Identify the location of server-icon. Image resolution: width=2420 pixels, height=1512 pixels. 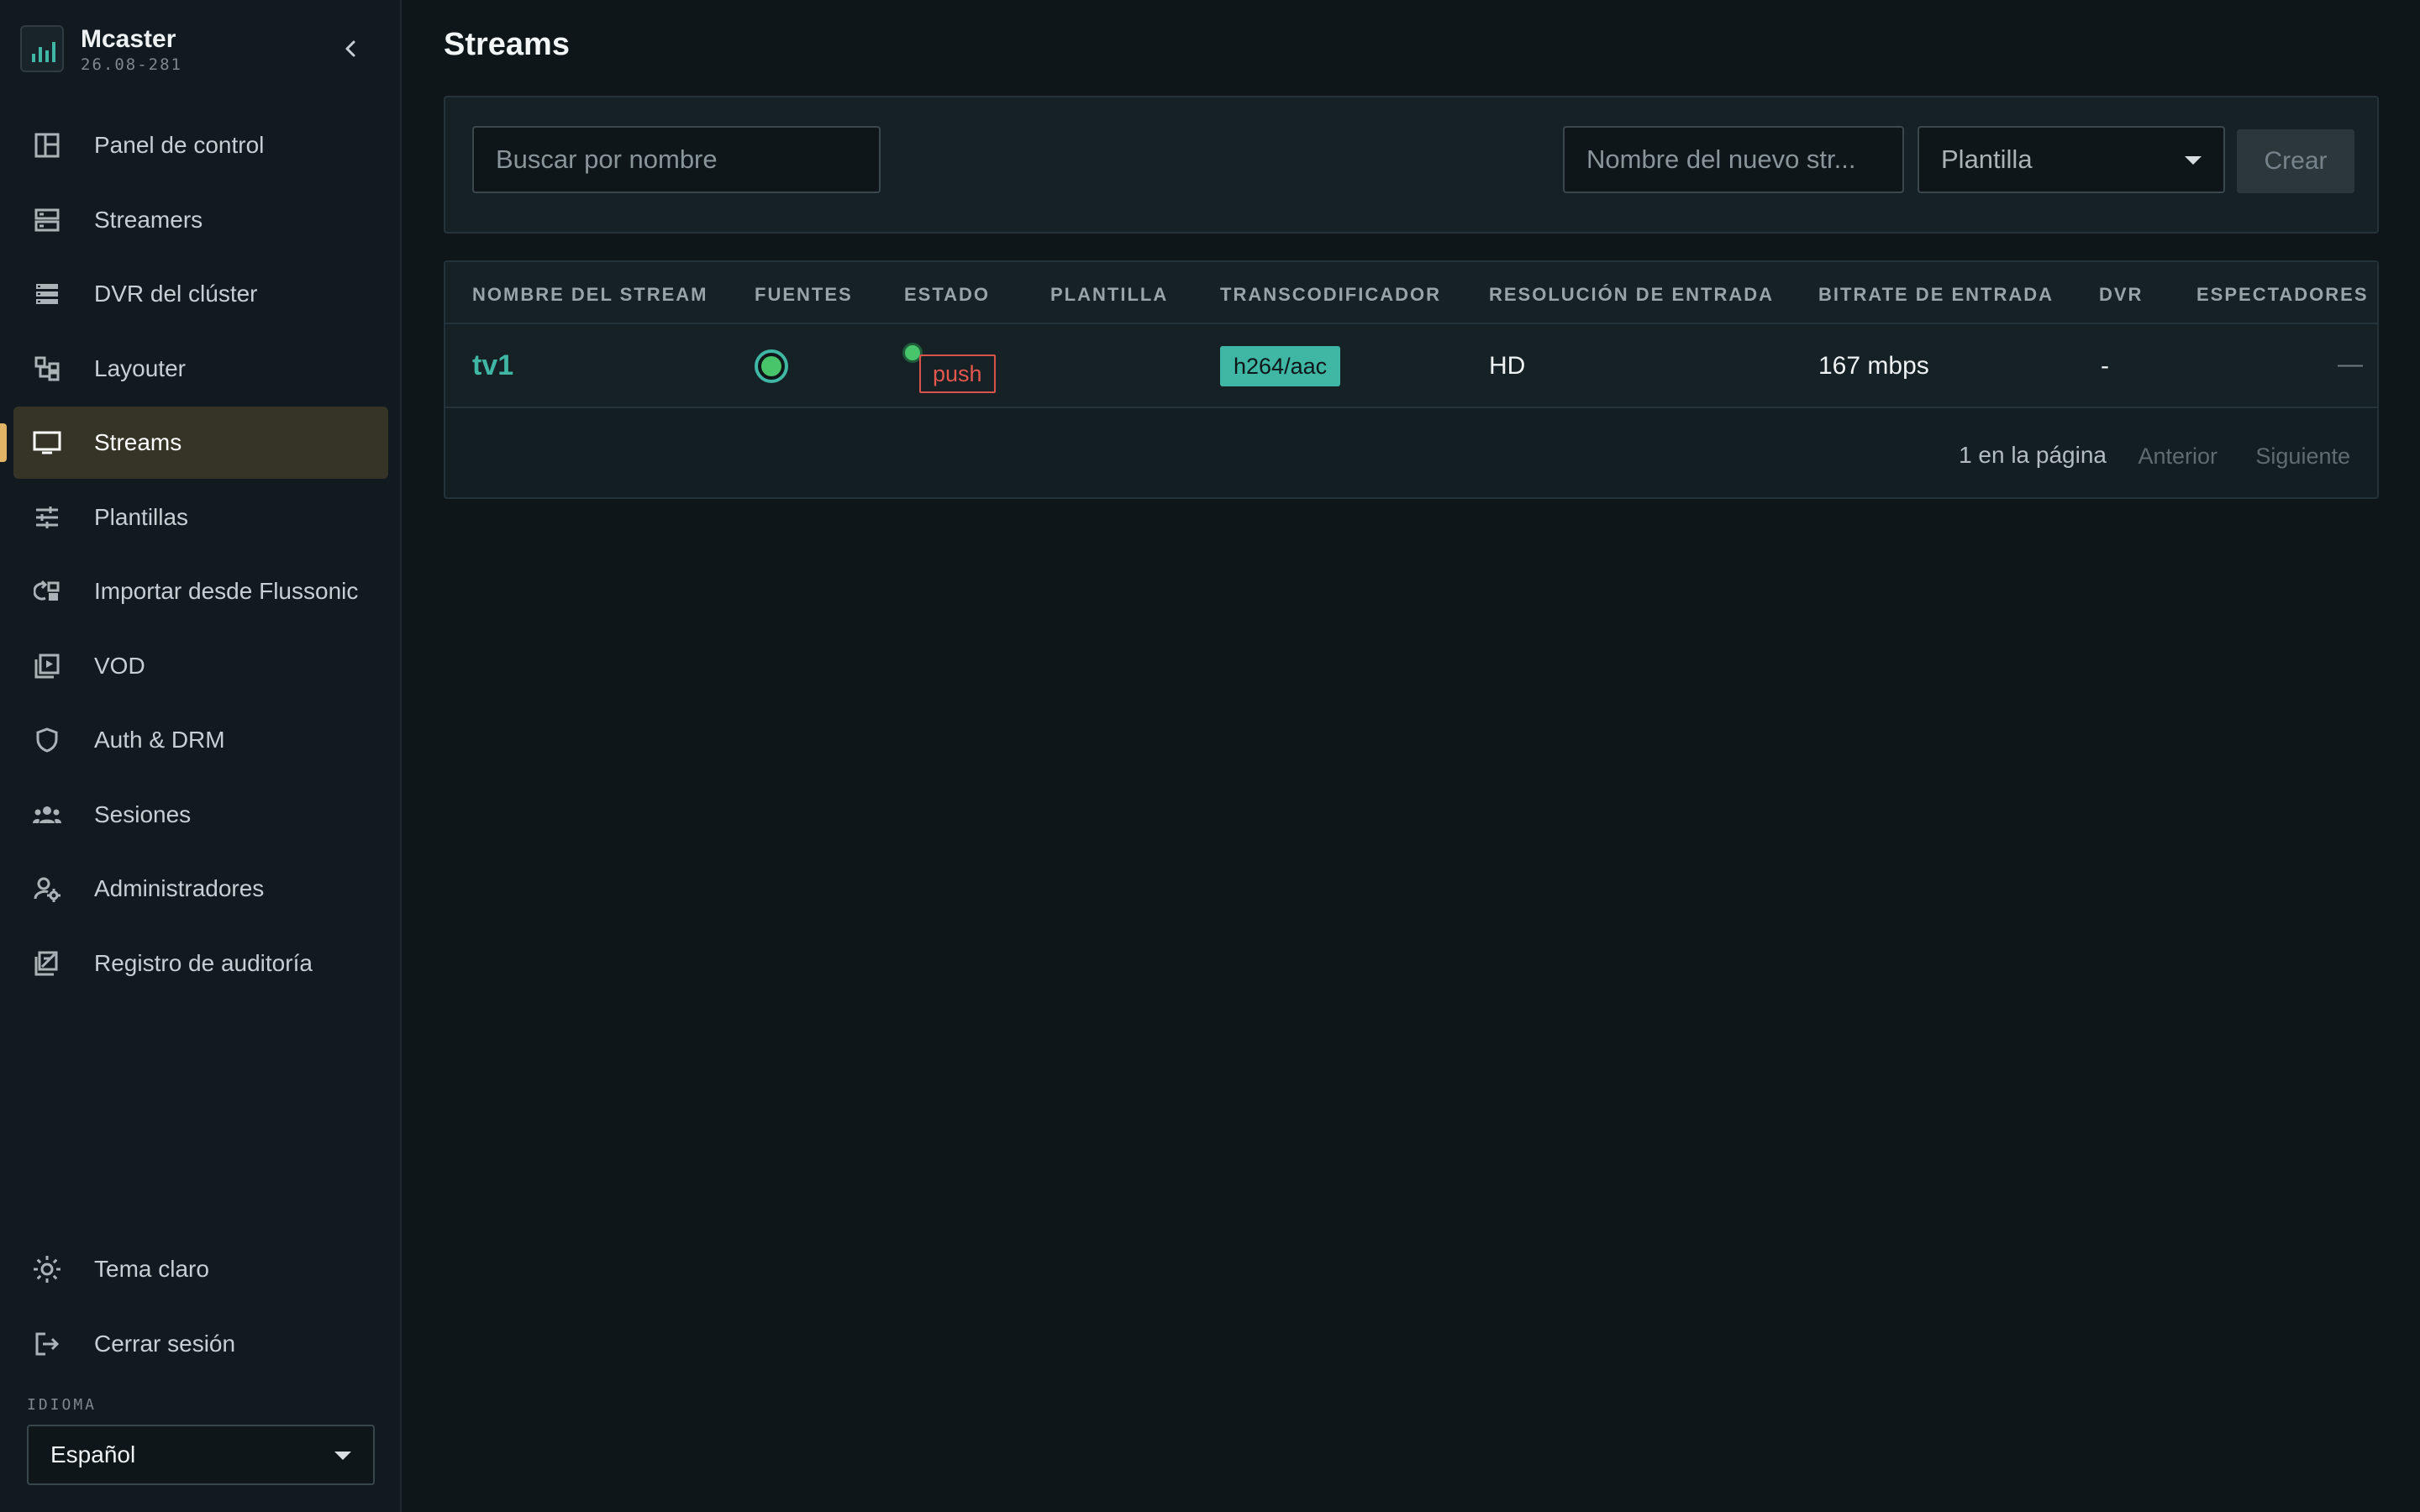
(47, 220).